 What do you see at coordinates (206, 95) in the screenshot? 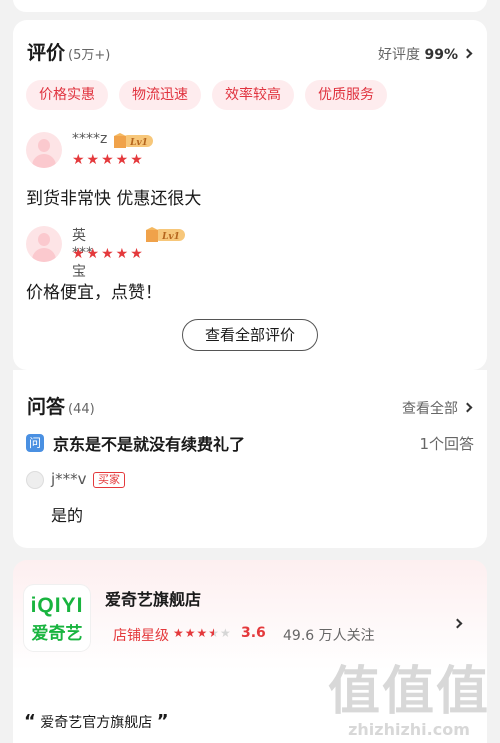
I see `review-tags: 价格实惠 物流迅速 效率较高 优质服务` at bounding box center [206, 95].